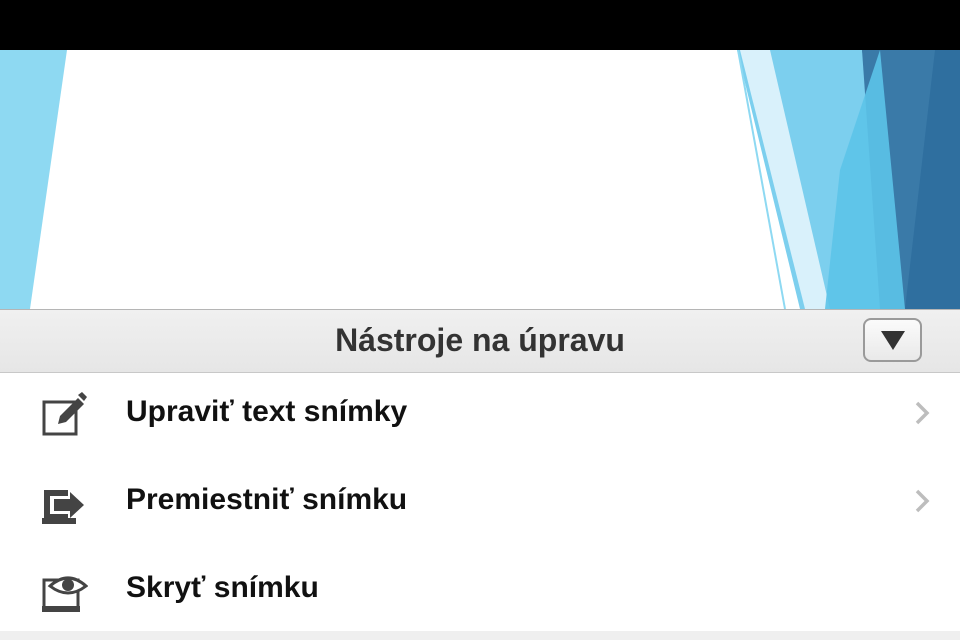  I want to click on edit-text-icon, so click(64, 414).